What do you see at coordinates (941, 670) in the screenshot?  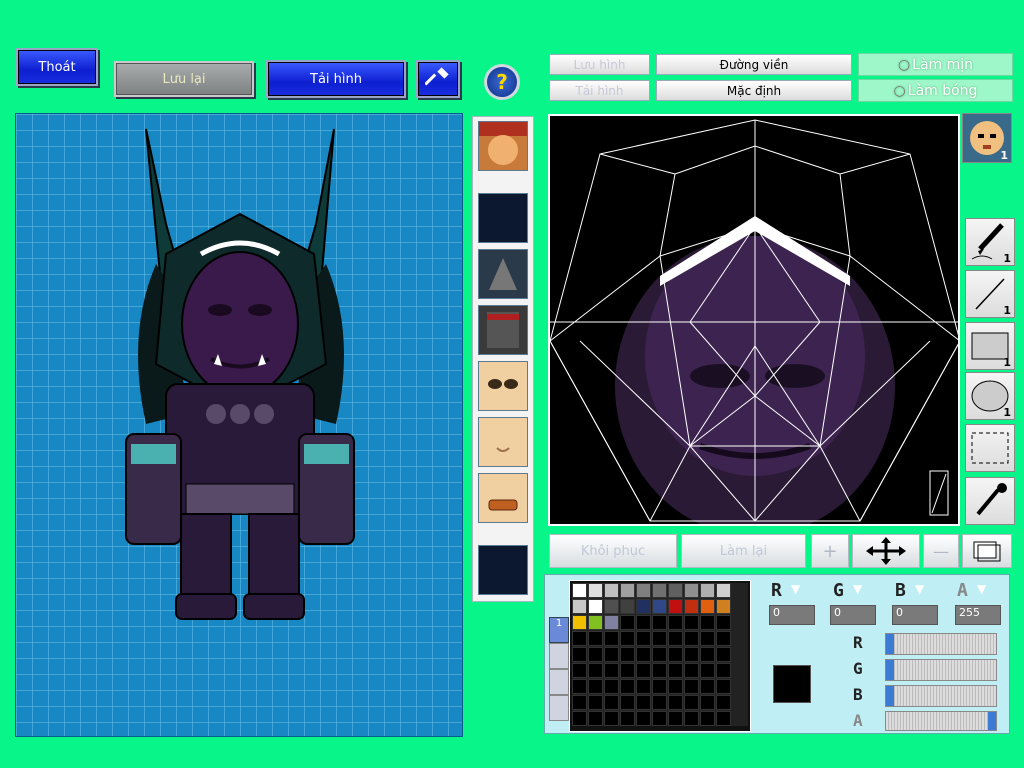 I see `g-slider` at bounding box center [941, 670].